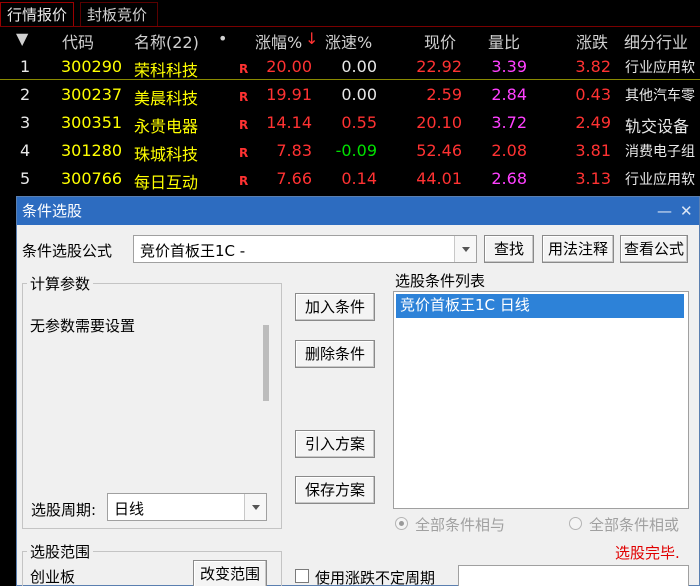  Describe the element at coordinates (440, 41) in the screenshot. I see `header-price: 现价` at that location.